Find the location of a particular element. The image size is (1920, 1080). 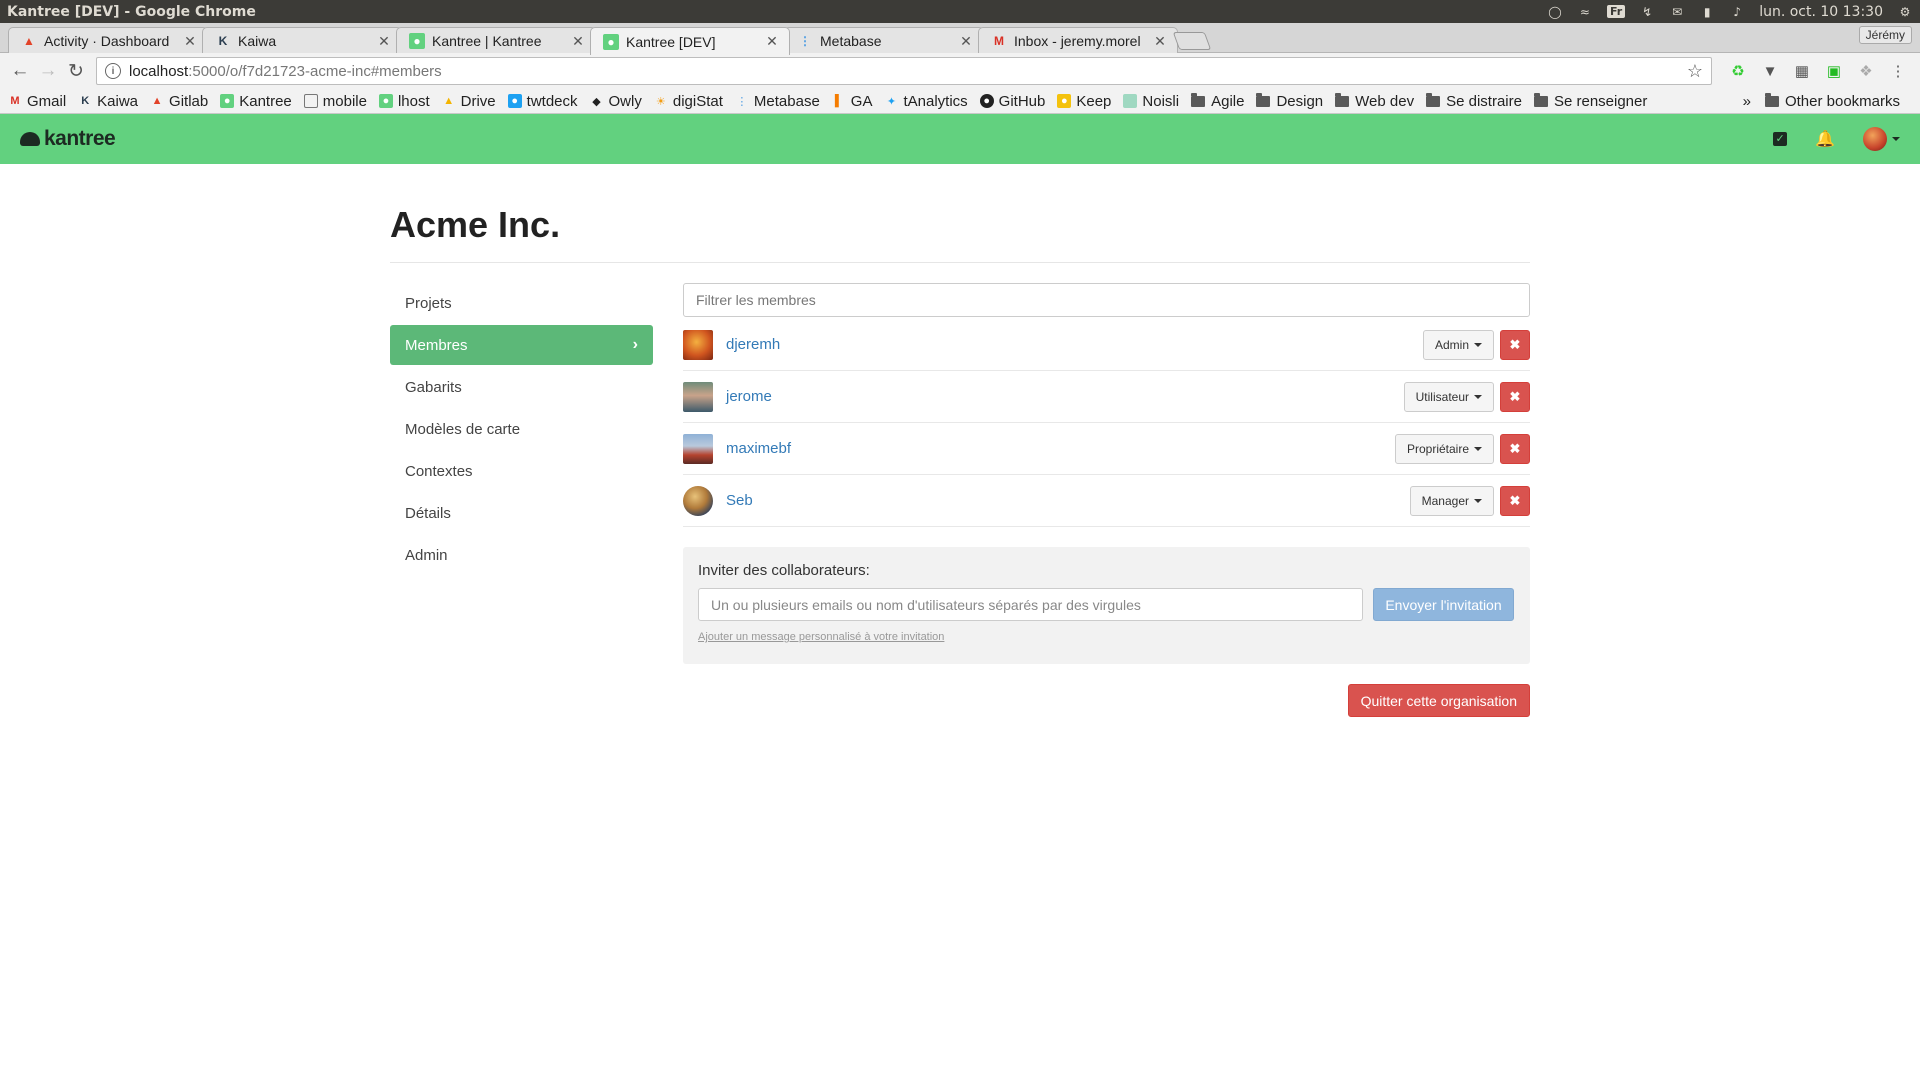

bookmark-gmail: M Gmail is located at coordinates (37, 101).